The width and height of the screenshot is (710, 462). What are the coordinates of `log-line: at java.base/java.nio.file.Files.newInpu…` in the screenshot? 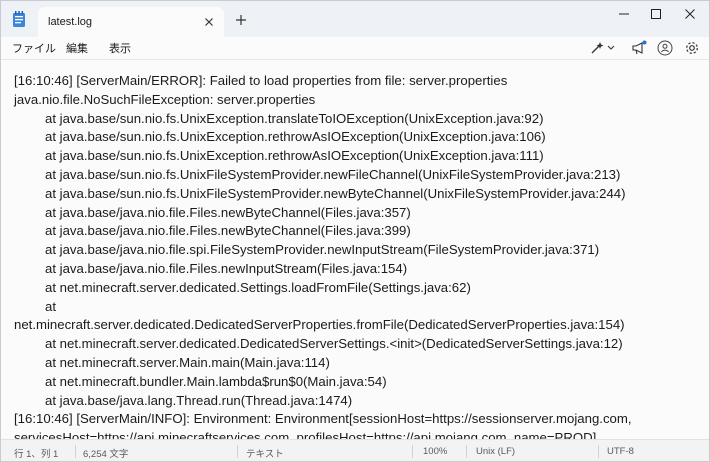 It's located at (226, 268).